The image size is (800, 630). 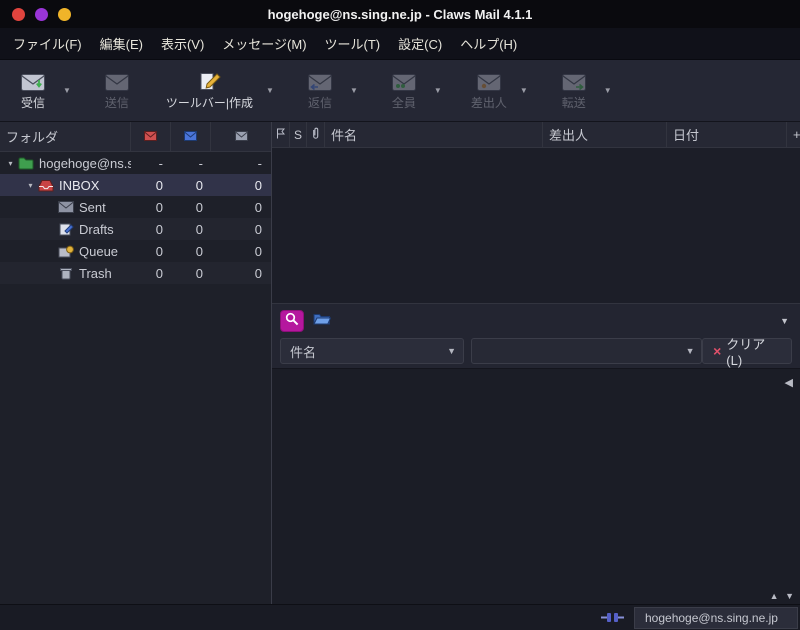 I want to click on total-count-column-header, so click(x=241, y=136).